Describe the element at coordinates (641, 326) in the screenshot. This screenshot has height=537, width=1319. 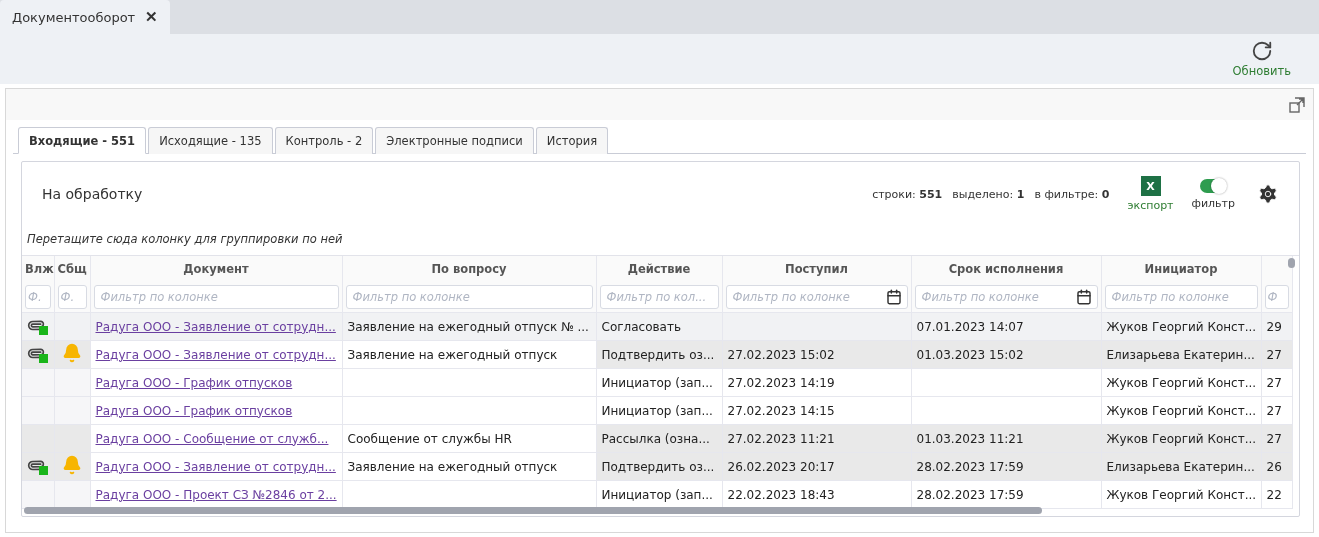
I see `table-cell-text: Согласовать` at that location.